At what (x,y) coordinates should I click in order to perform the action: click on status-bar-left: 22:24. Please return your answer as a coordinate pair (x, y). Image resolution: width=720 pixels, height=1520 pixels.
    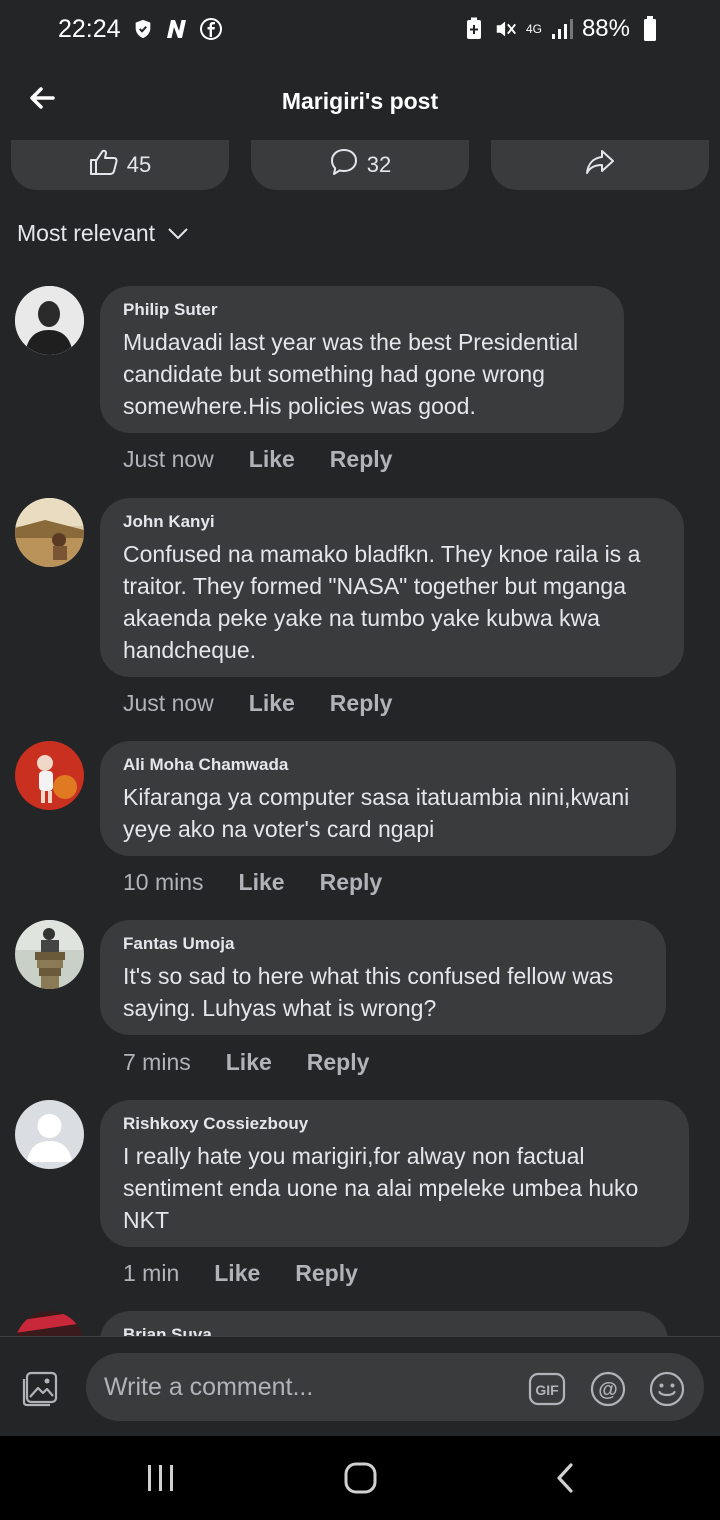
    Looking at the image, I should click on (140, 29).